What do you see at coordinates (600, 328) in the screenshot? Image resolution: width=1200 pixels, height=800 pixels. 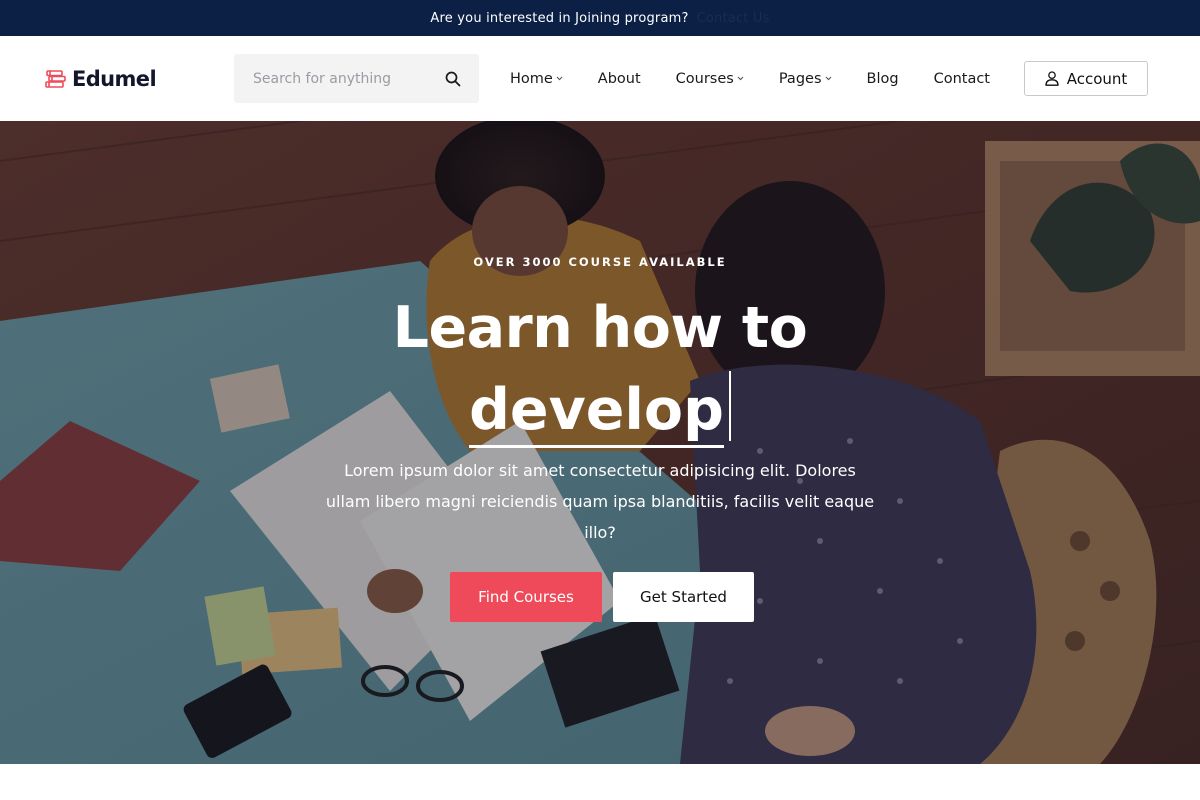 I see `hero-headline-line1: Learn how to` at bounding box center [600, 328].